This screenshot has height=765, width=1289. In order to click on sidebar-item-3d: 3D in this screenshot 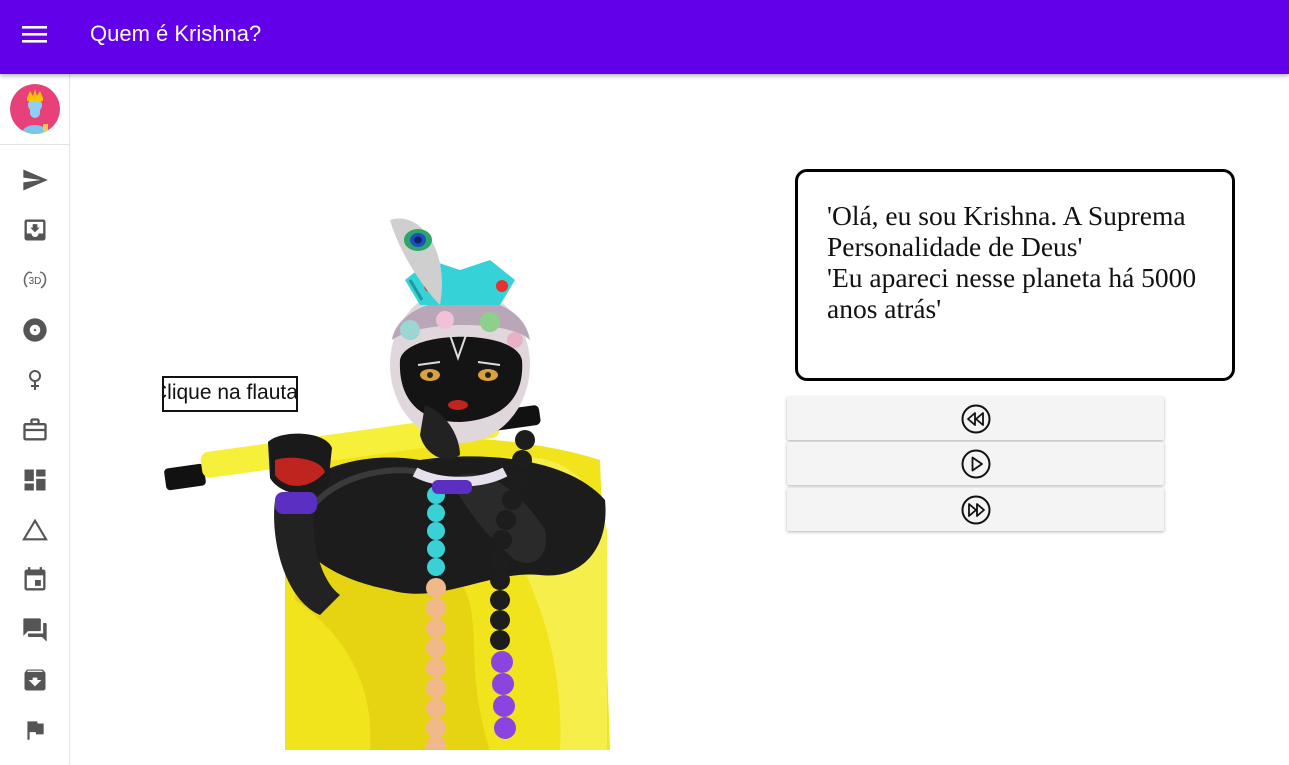, I will do `click(34, 280)`.